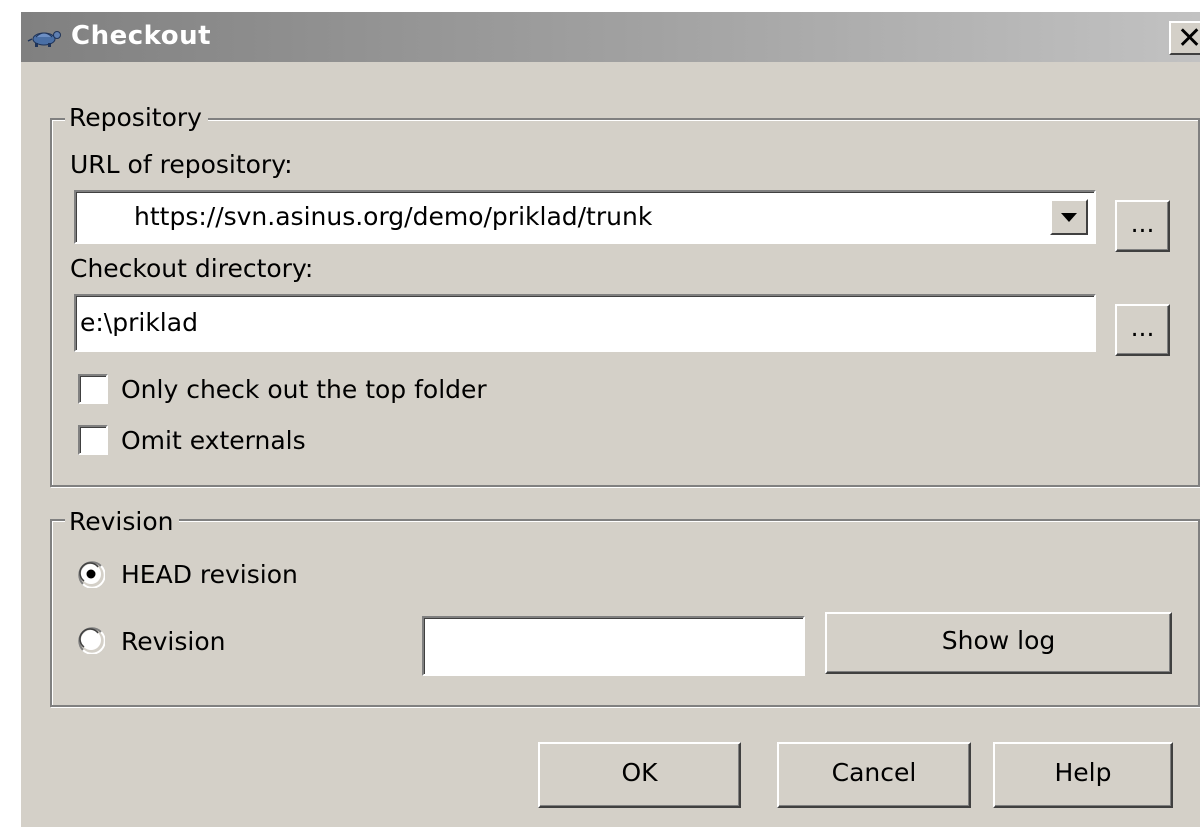  I want to click on ok-label: OK, so click(639, 772).